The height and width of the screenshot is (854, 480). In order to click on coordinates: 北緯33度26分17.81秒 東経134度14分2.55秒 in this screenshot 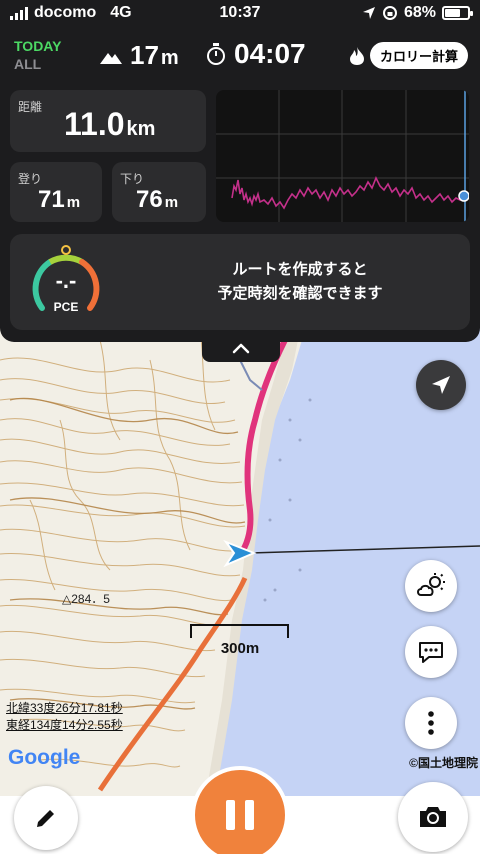, I will do `click(64, 717)`.